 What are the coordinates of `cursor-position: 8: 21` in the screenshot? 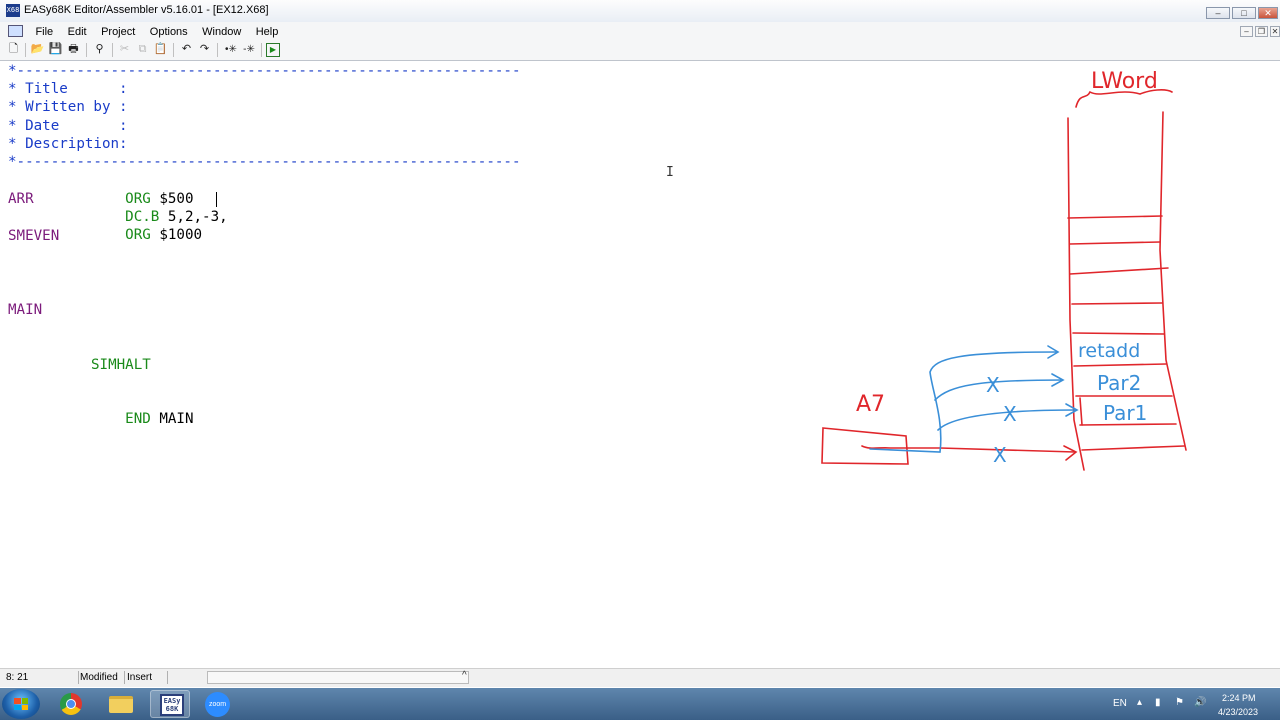 It's located at (41, 677).